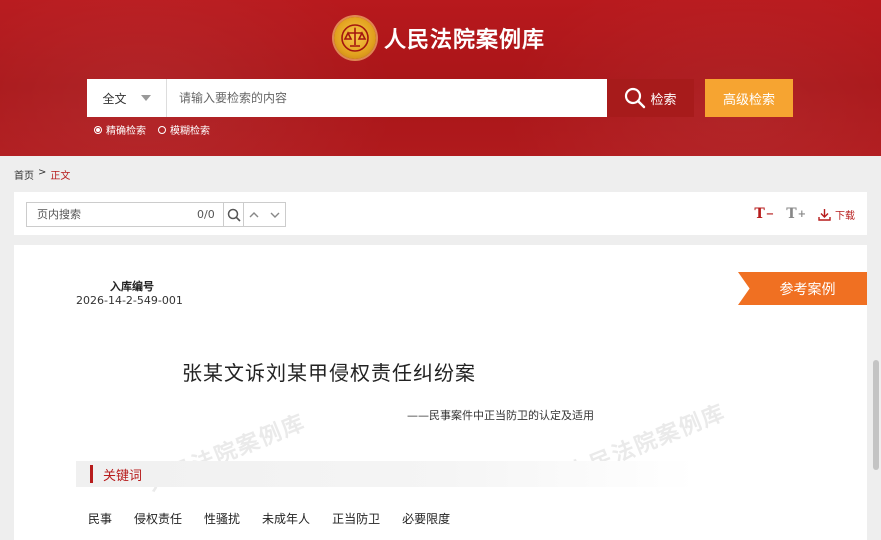 Image resolution: width=881 pixels, height=540 pixels. I want to click on font-decrease-button: T −, so click(764, 214).